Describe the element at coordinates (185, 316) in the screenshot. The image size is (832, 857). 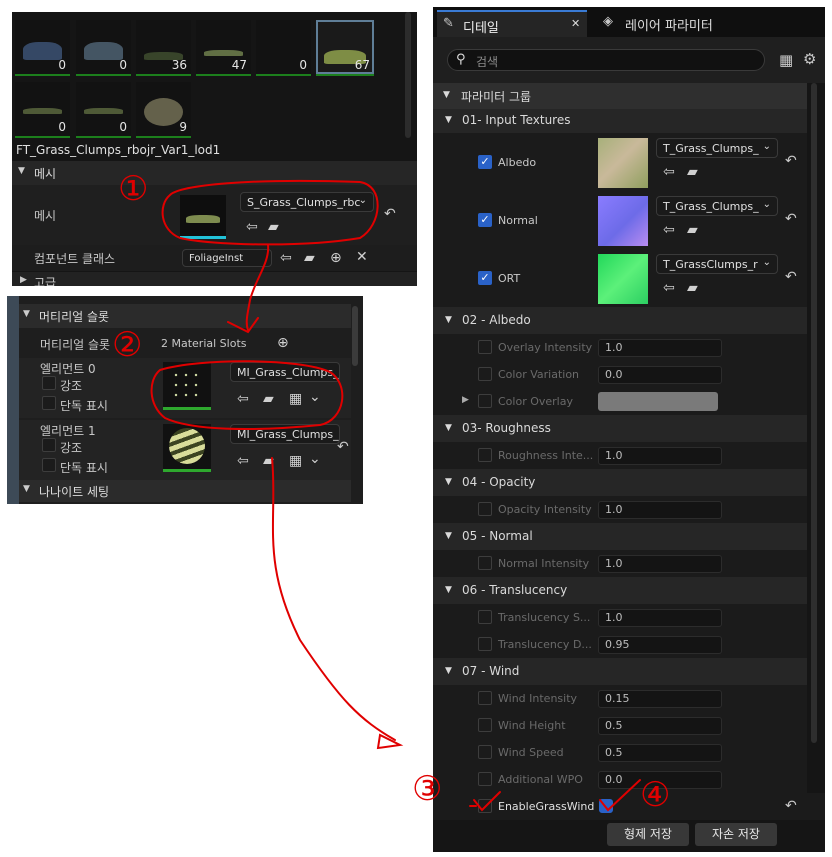
I see `section-header-material-slots: ▼ 머티리얼 슬롯` at that location.